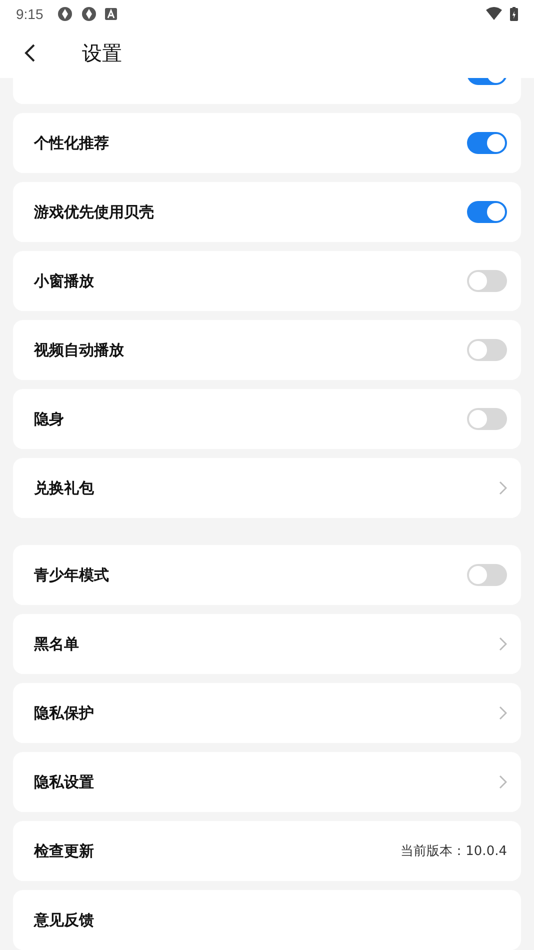 This screenshot has height=950, width=534. I want to click on row-label: 青少年模式, so click(71, 575).